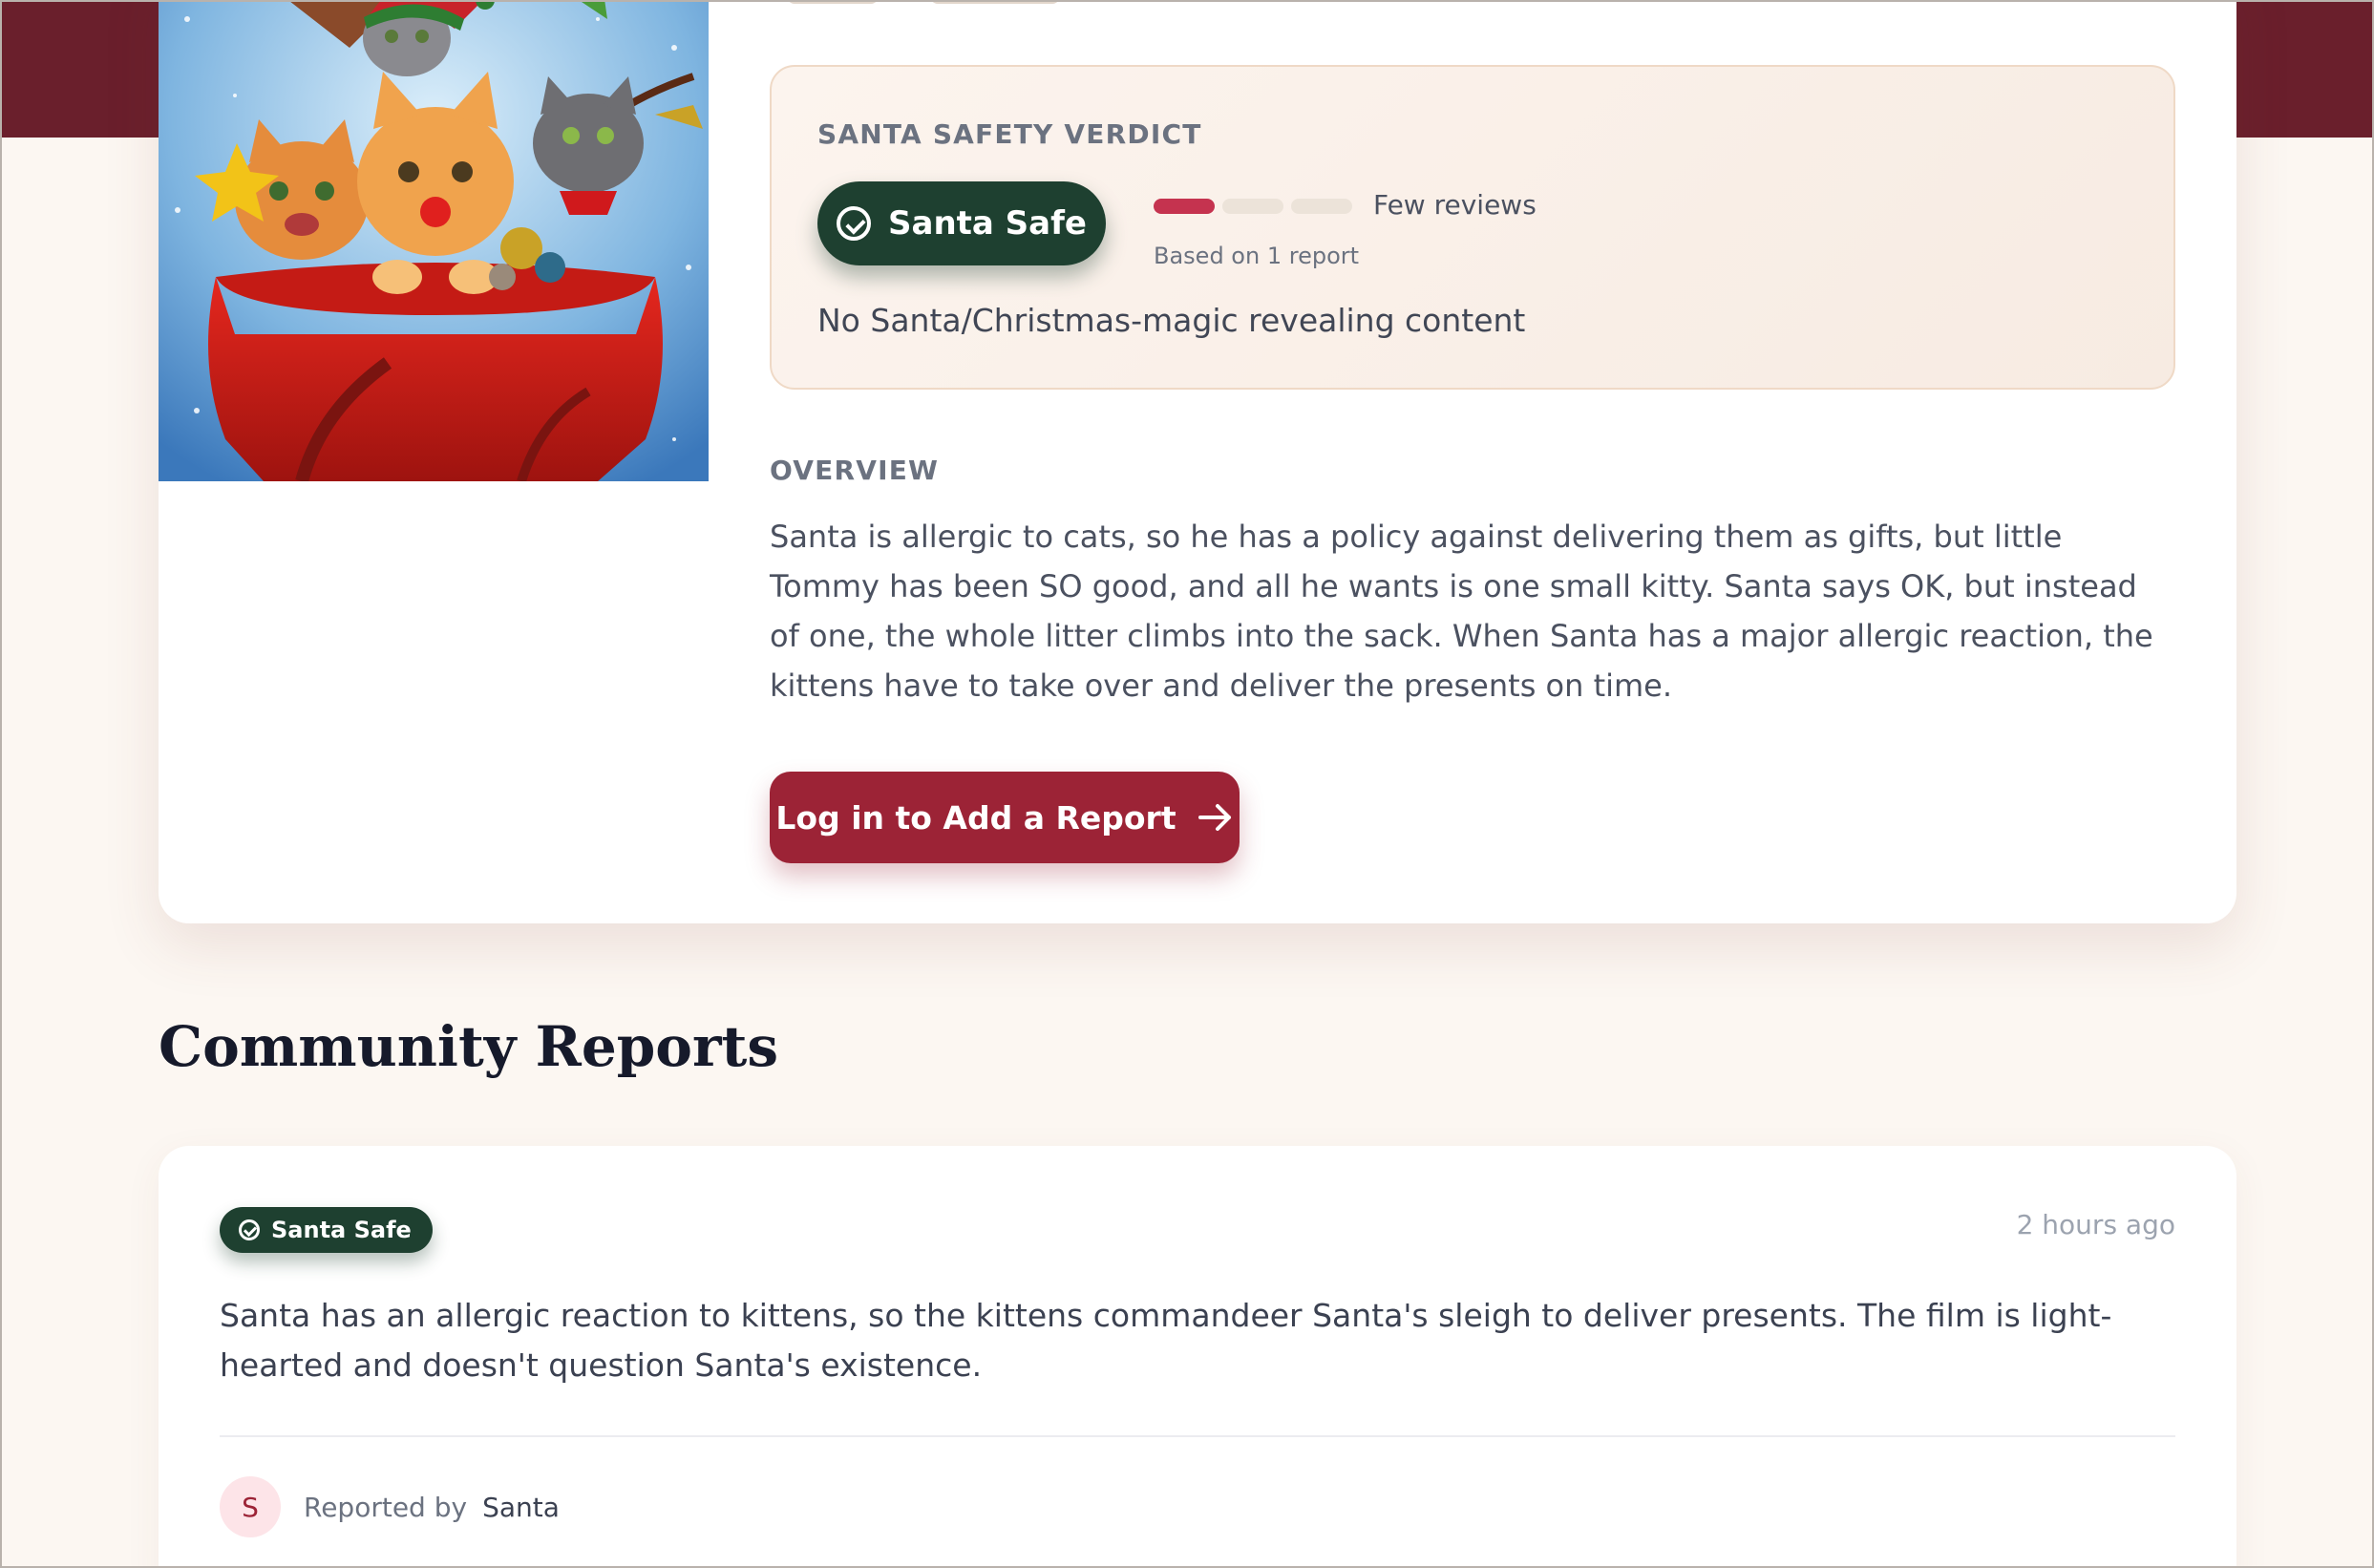 The image size is (2374, 1568). I want to click on poster-image, so click(434, 240).